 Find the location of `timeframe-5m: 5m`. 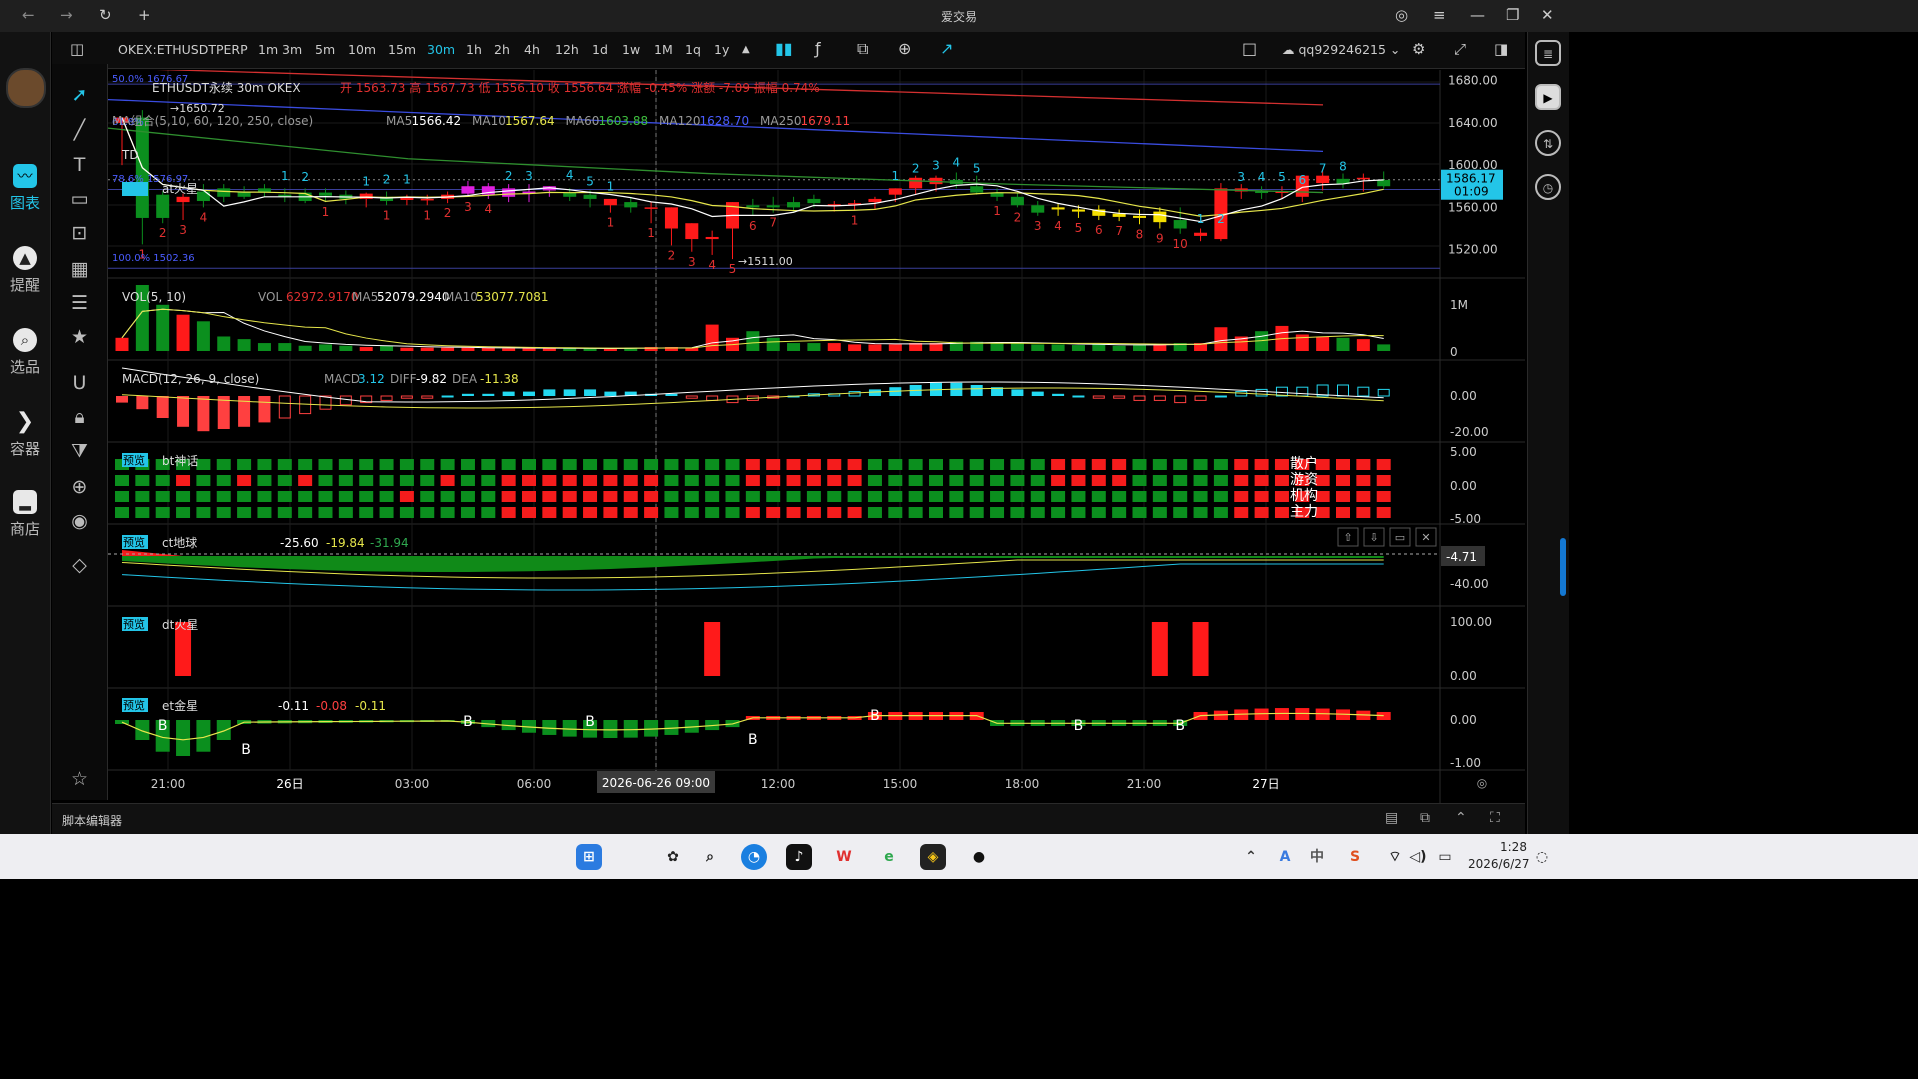

timeframe-5m: 5m is located at coordinates (325, 49).